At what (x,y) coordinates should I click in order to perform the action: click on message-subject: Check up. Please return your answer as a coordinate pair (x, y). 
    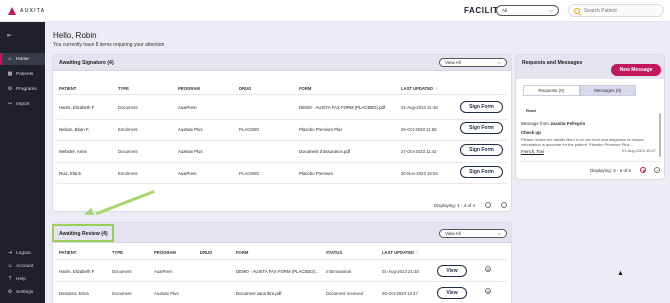
    Looking at the image, I should click on (531, 132).